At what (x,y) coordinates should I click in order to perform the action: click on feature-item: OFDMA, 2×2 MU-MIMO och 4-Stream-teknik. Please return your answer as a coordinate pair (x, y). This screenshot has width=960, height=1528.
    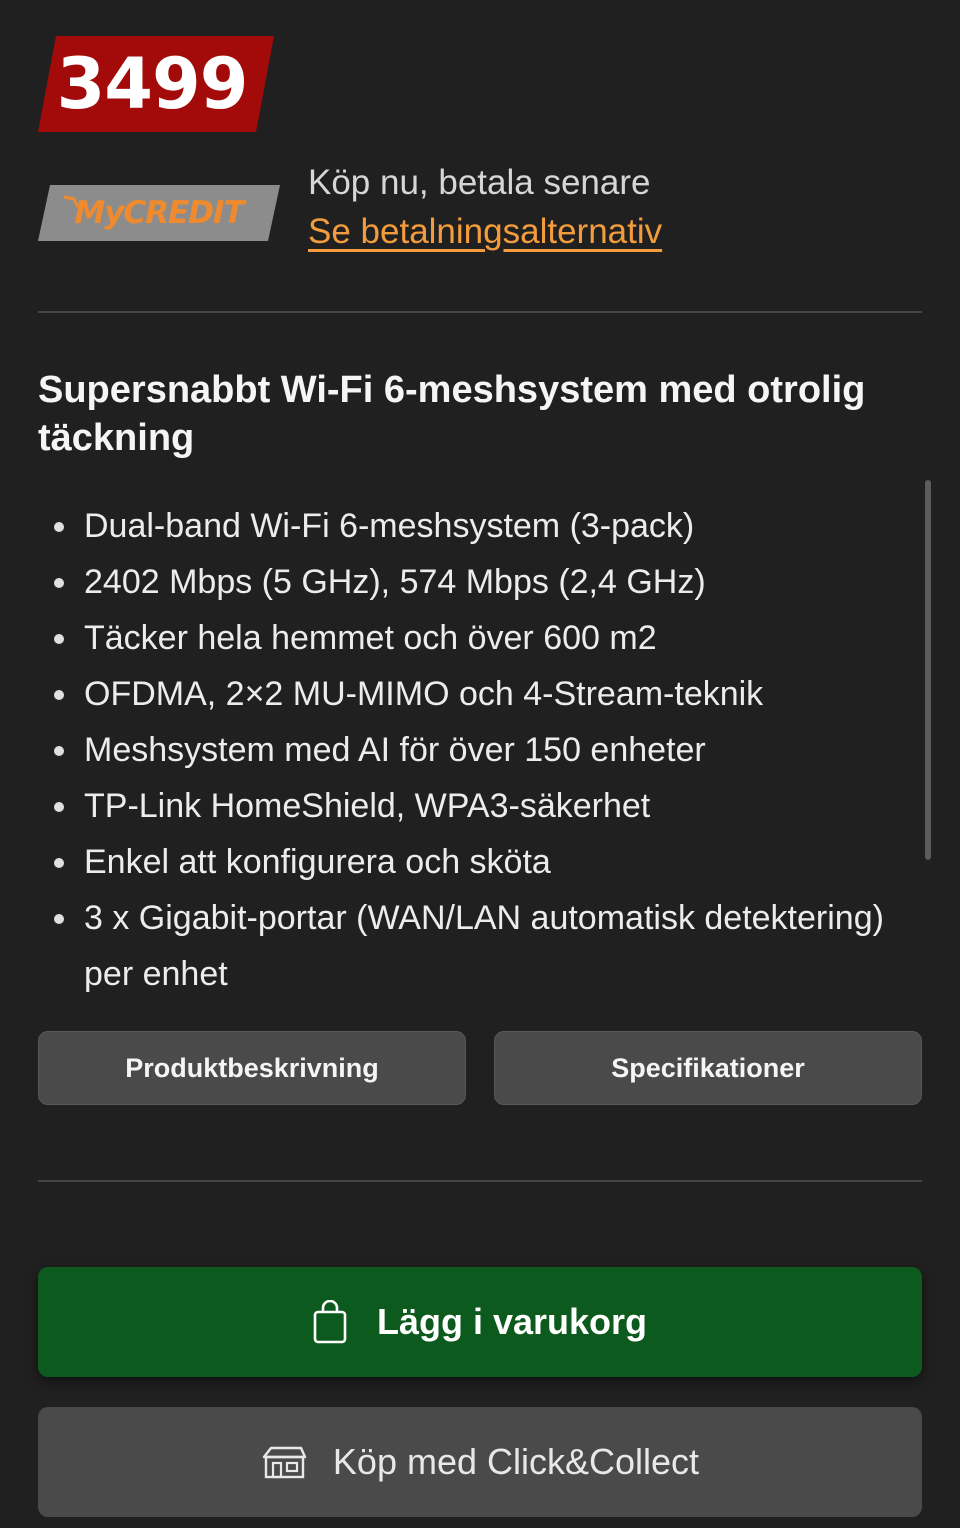
    Looking at the image, I should click on (480, 694).